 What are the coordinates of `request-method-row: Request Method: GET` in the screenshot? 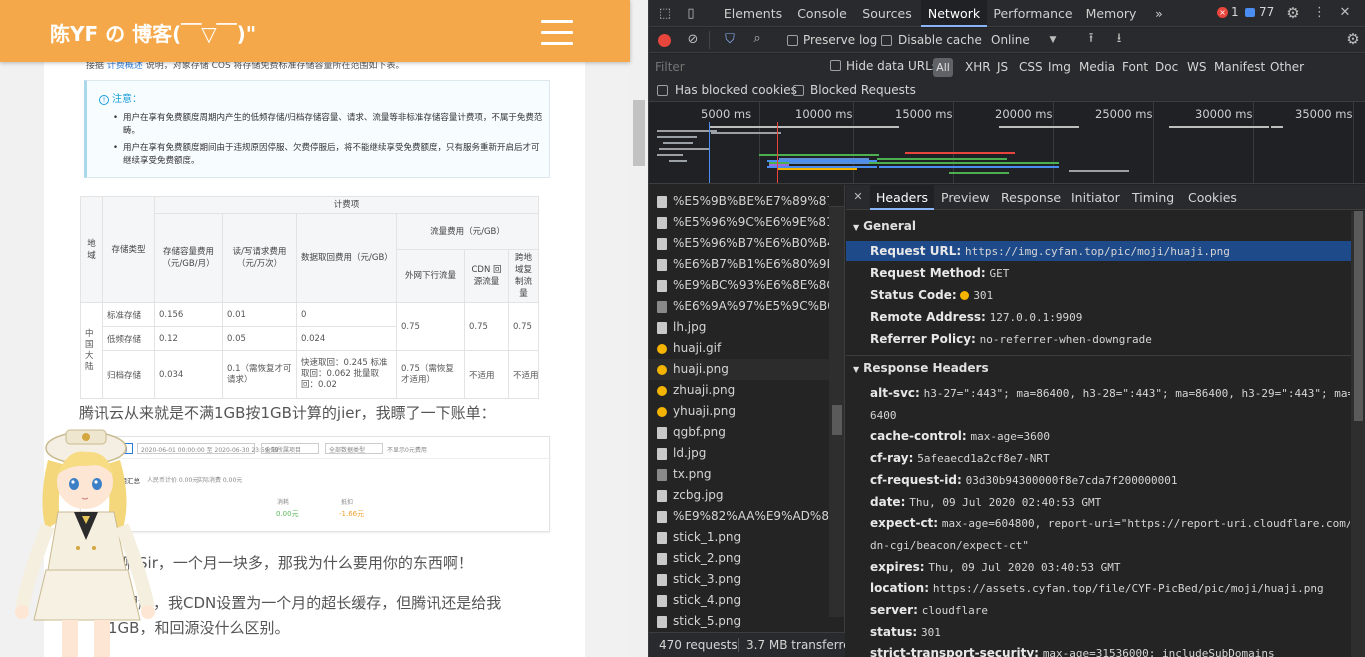 It's located at (1110, 273).